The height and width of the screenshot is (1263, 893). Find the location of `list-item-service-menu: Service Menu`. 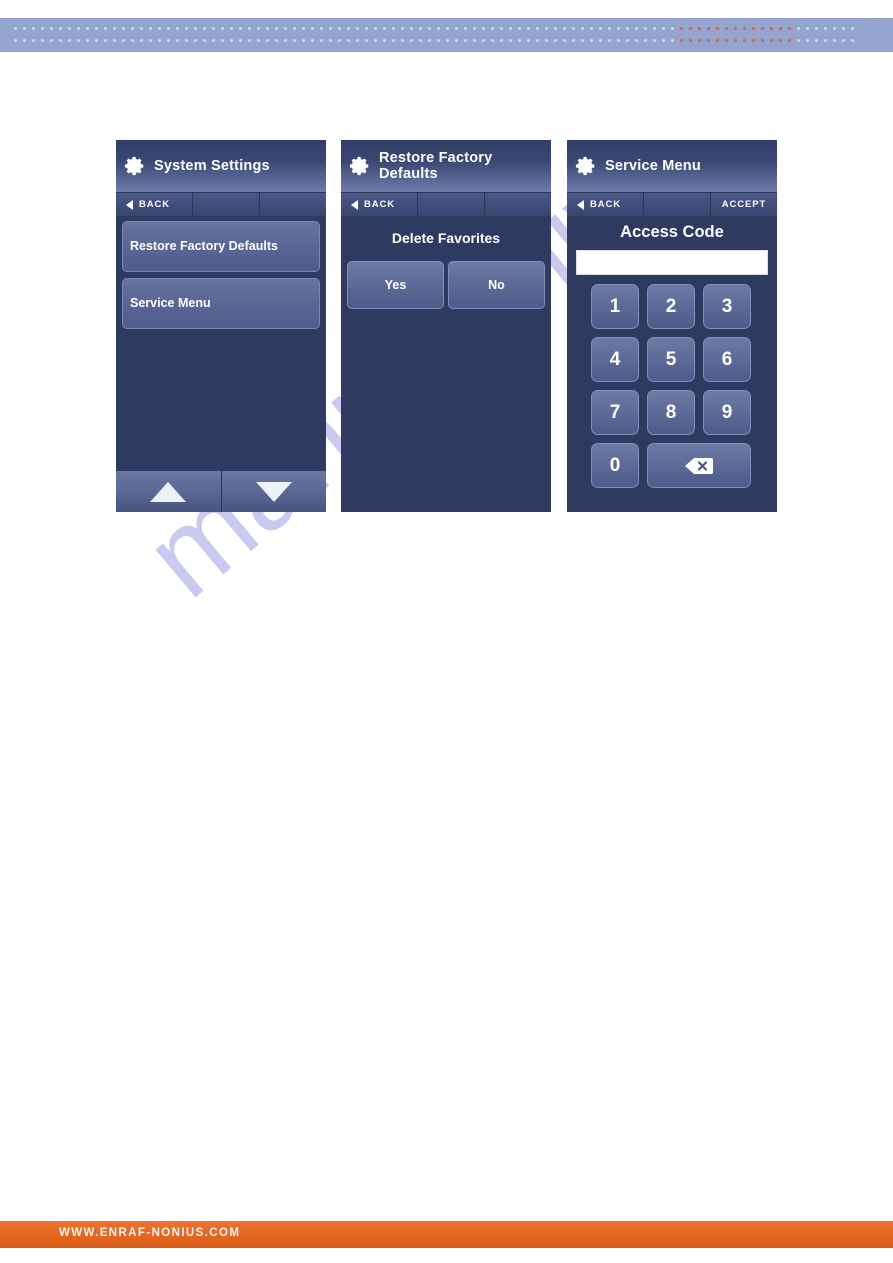

list-item-service-menu: Service Menu is located at coordinates (221, 303).